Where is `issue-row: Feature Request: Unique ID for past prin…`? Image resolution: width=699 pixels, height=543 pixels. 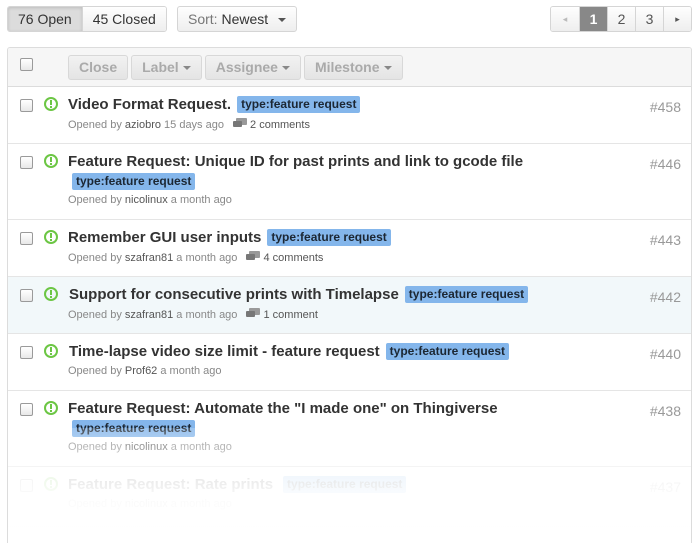
issue-row: Feature Request: Unique ID for past prin… is located at coordinates (349, 182).